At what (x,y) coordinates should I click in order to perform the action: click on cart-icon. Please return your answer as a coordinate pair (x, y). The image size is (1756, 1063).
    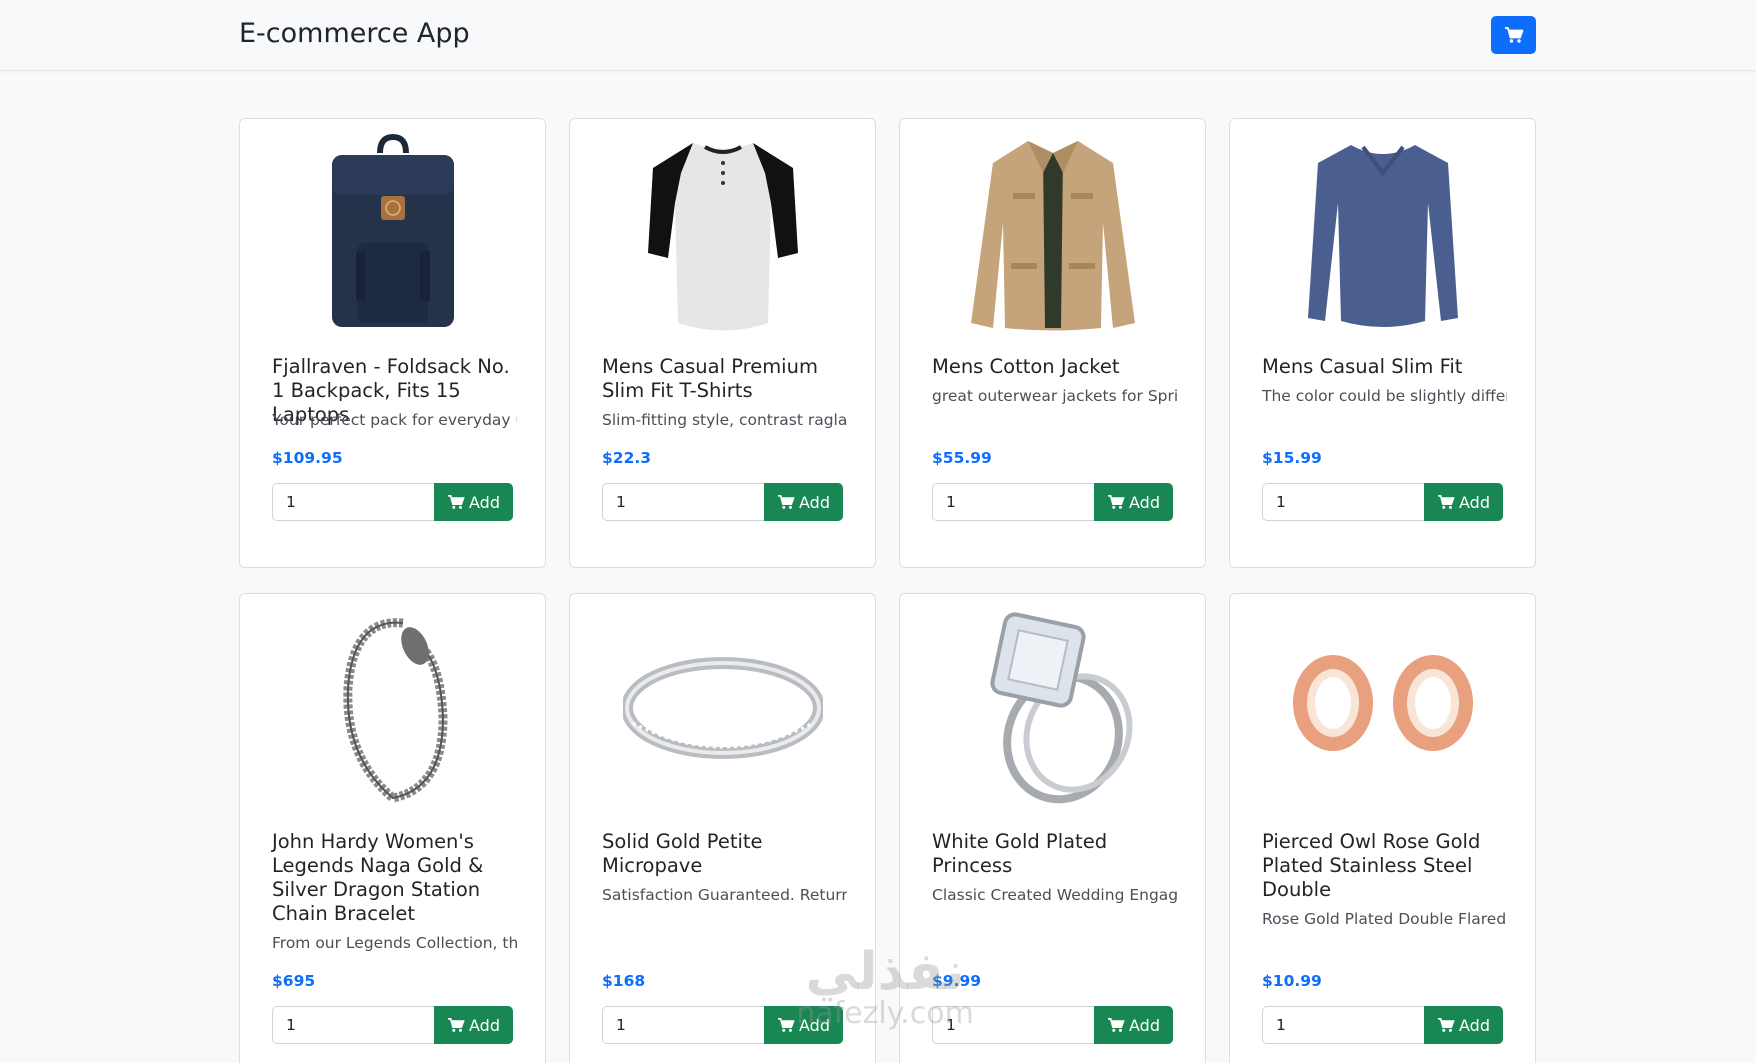
    Looking at the image, I should click on (1513, 35).